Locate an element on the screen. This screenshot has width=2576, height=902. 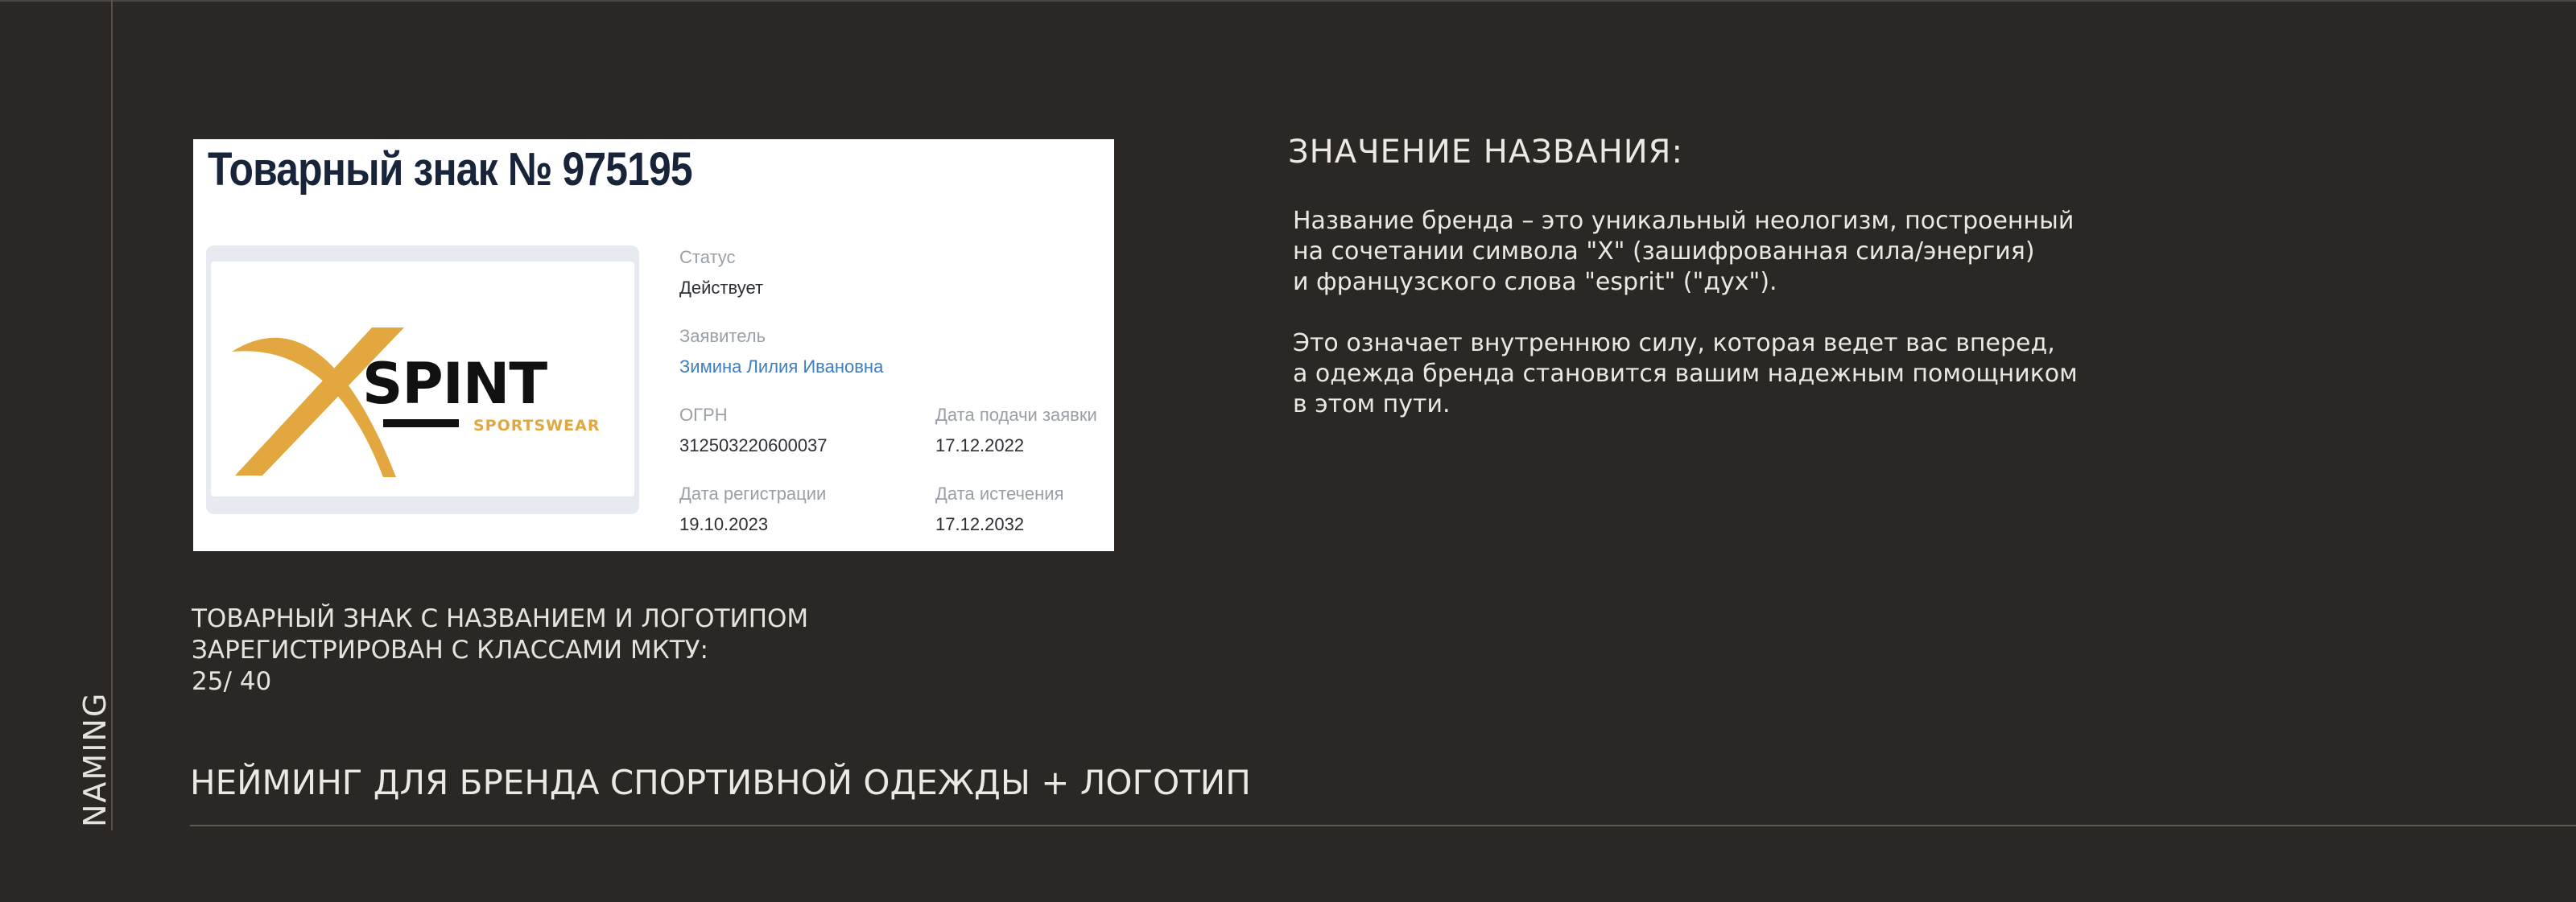
registration-date-value: 19.10.2023 is located at coordinates (724, 524).